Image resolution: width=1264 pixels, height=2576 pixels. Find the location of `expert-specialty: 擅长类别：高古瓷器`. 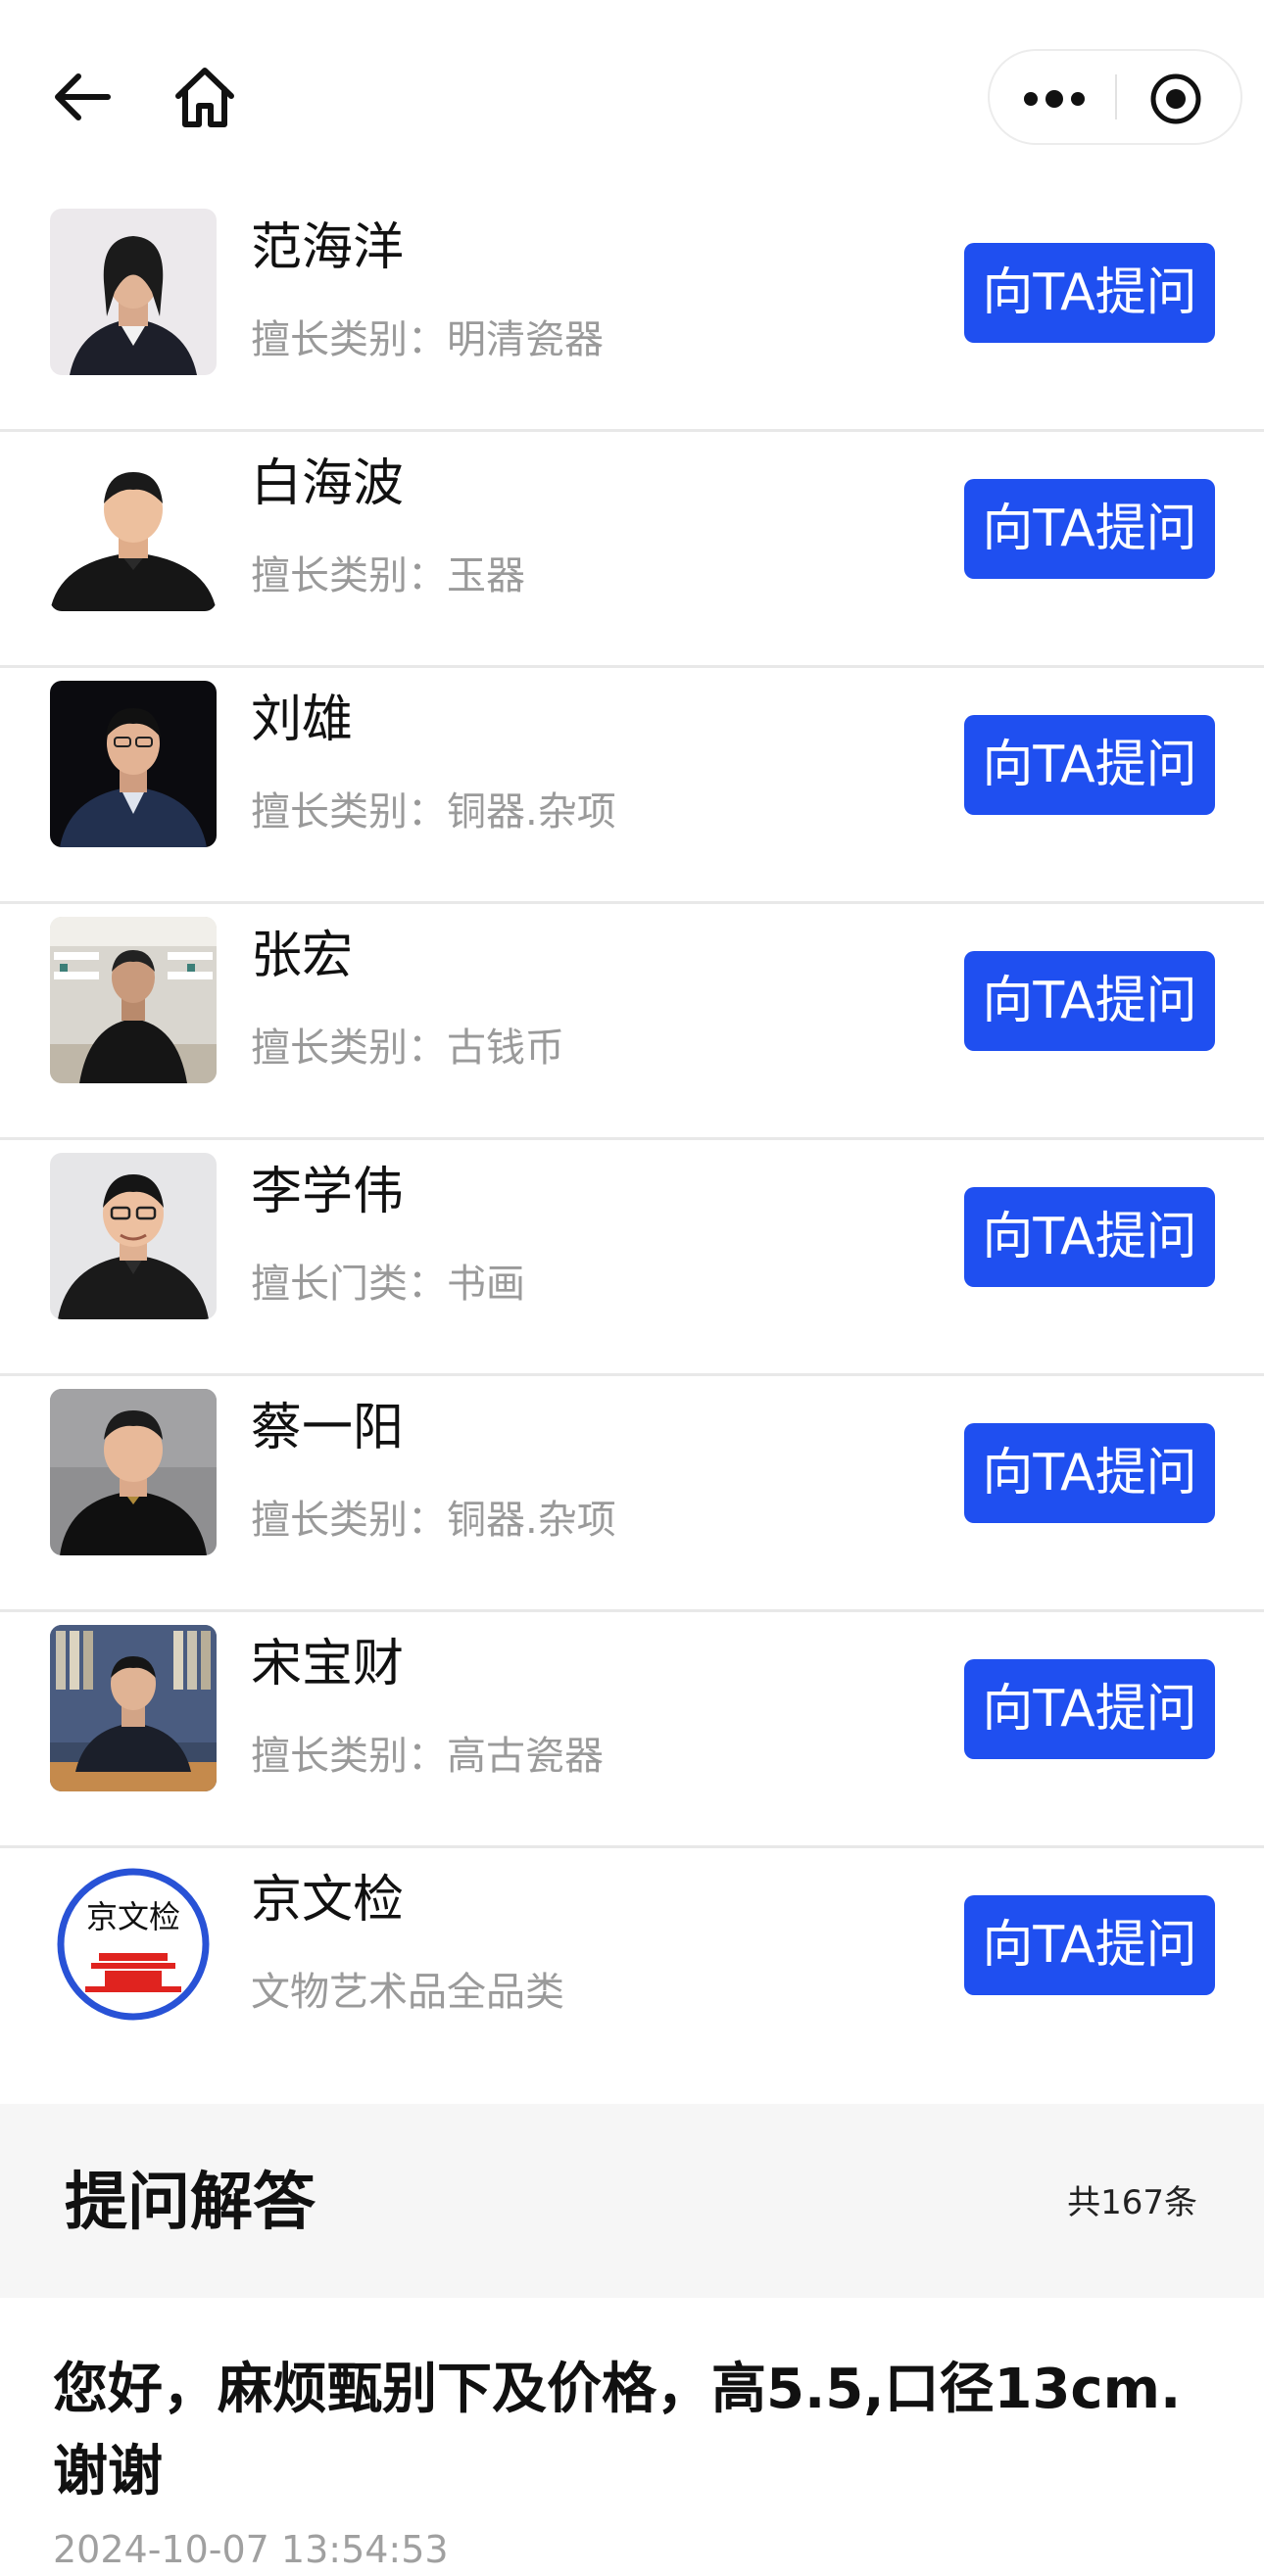

expert-specialty: 擅长类别：高古瓷器 is located at coordinates (427, 1756).